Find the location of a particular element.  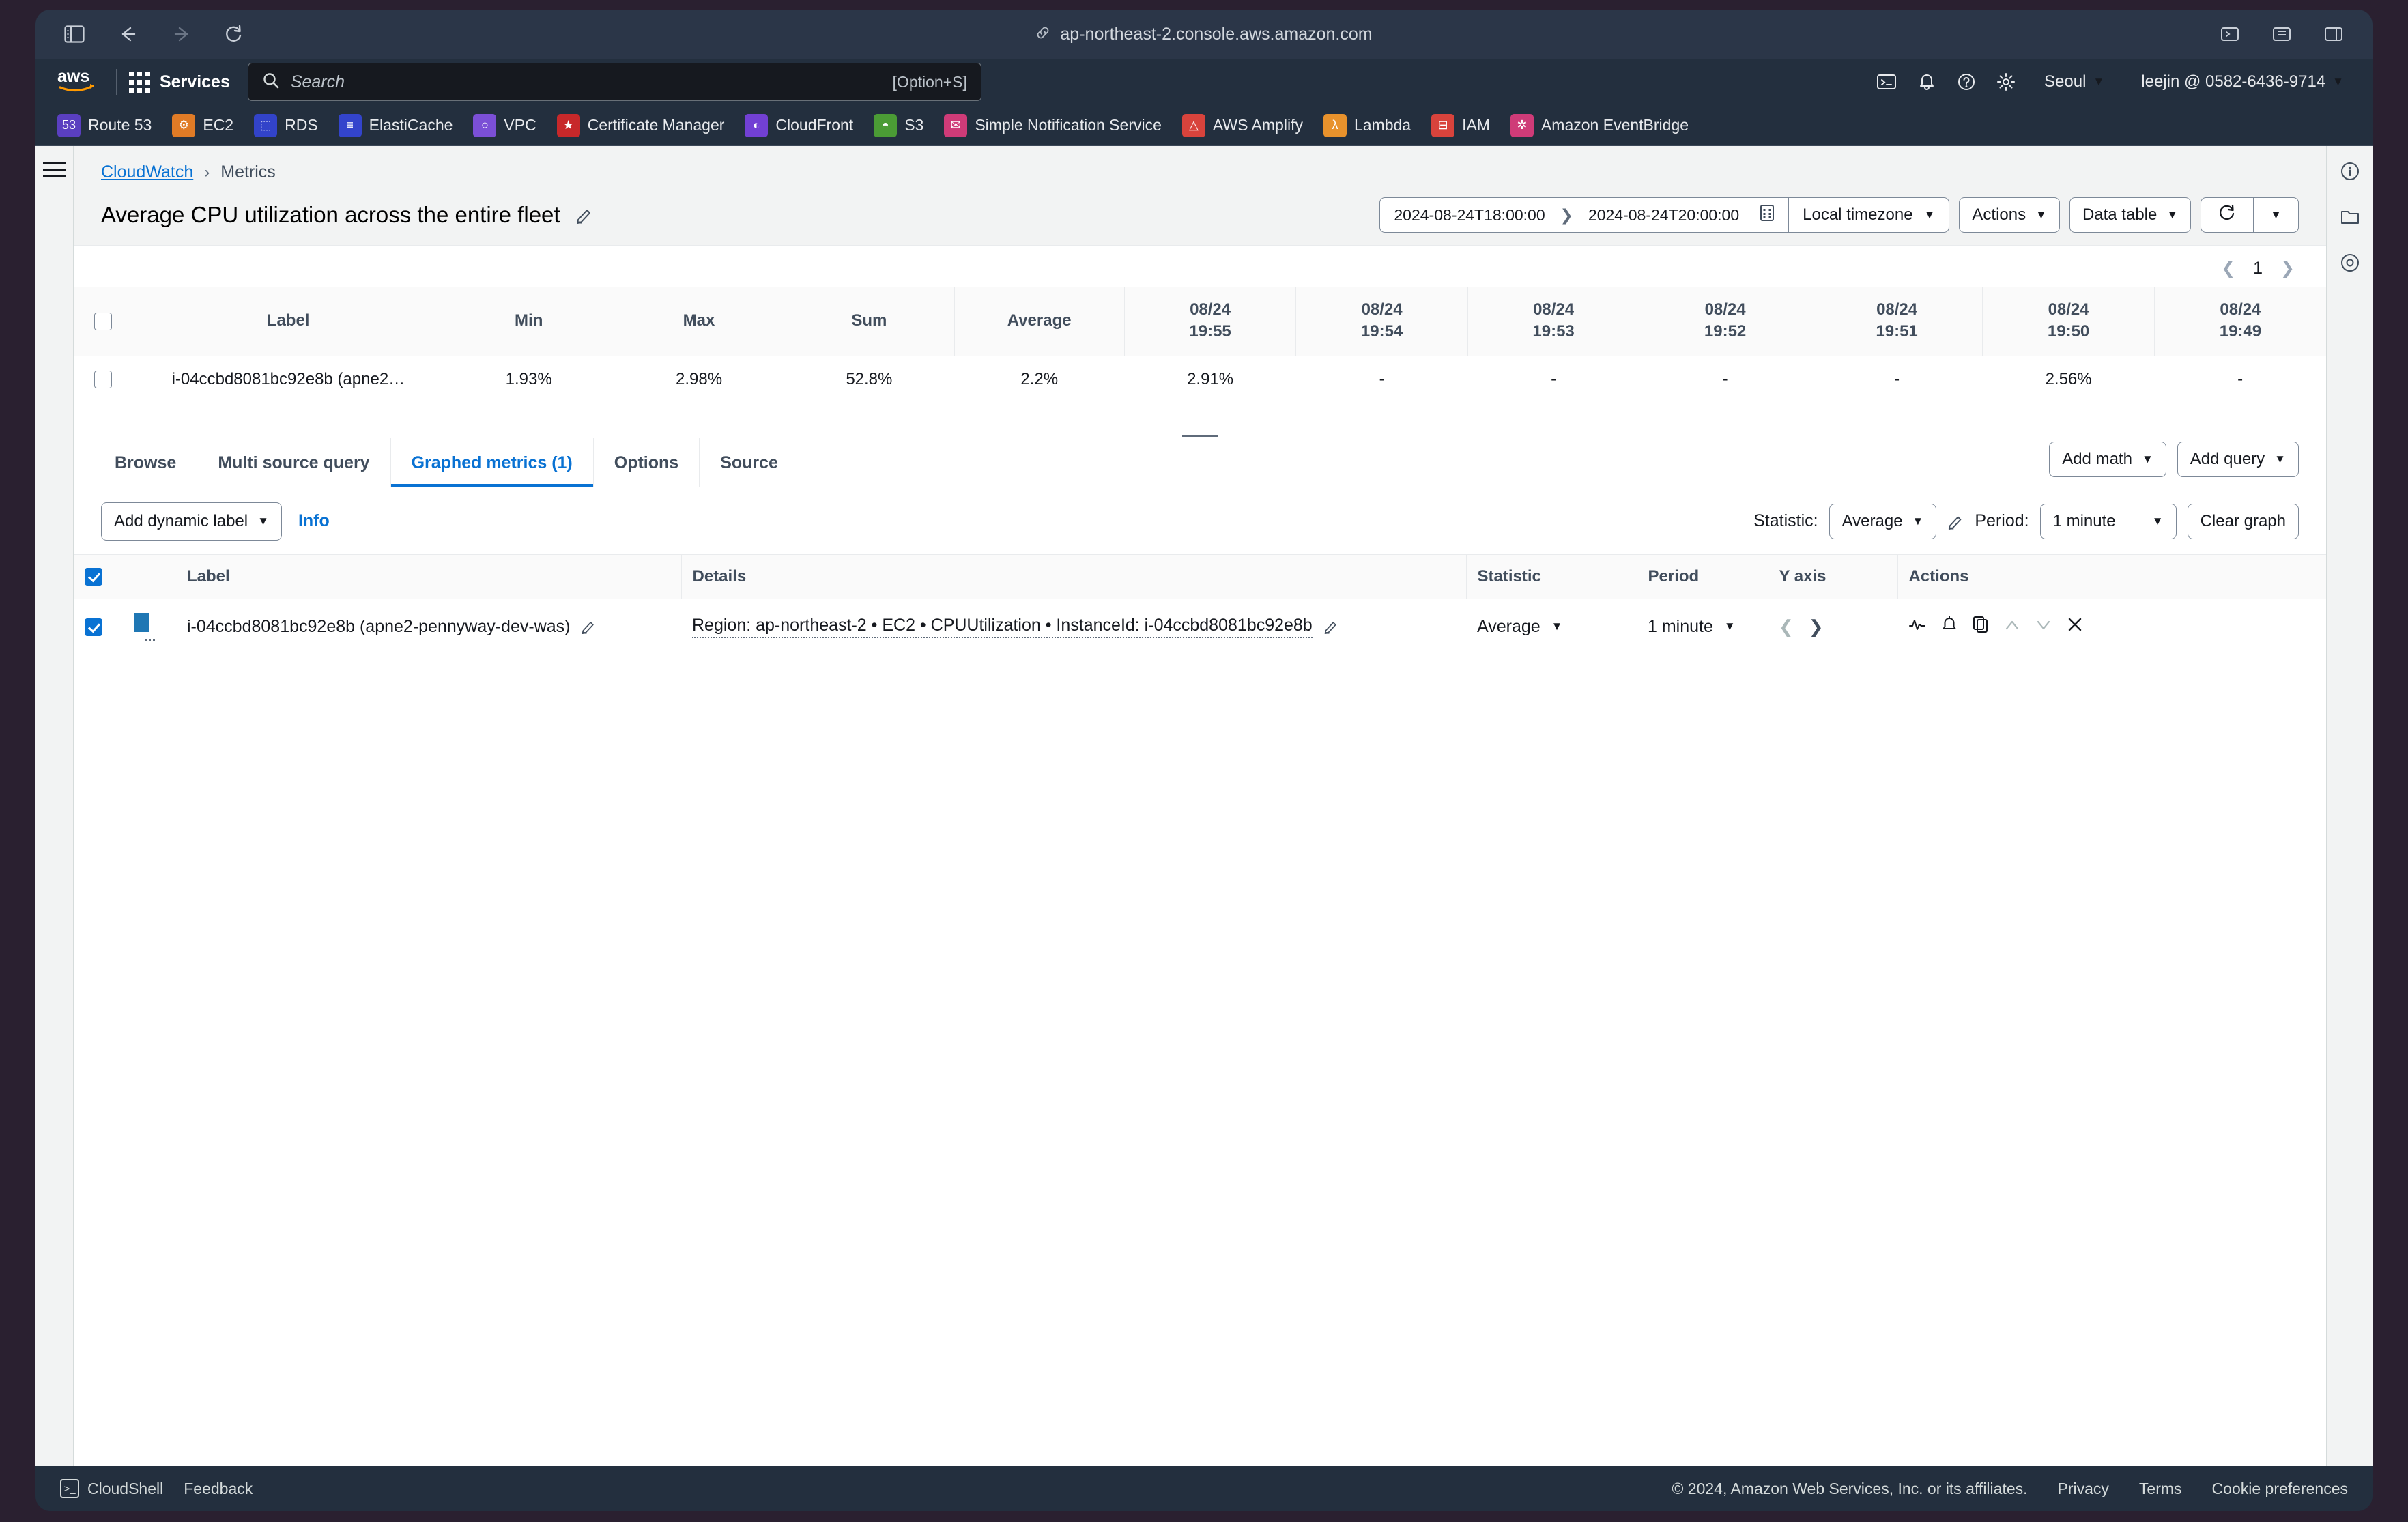

chevron-right-icon: ❯ is located at coordinates (2287, 268).